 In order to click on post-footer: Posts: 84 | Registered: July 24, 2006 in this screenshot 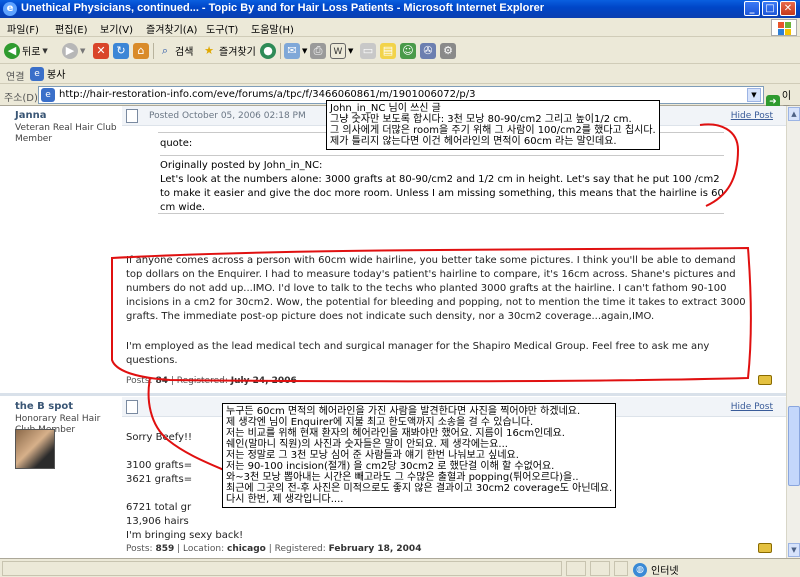, I will do `click(211, 381)`.